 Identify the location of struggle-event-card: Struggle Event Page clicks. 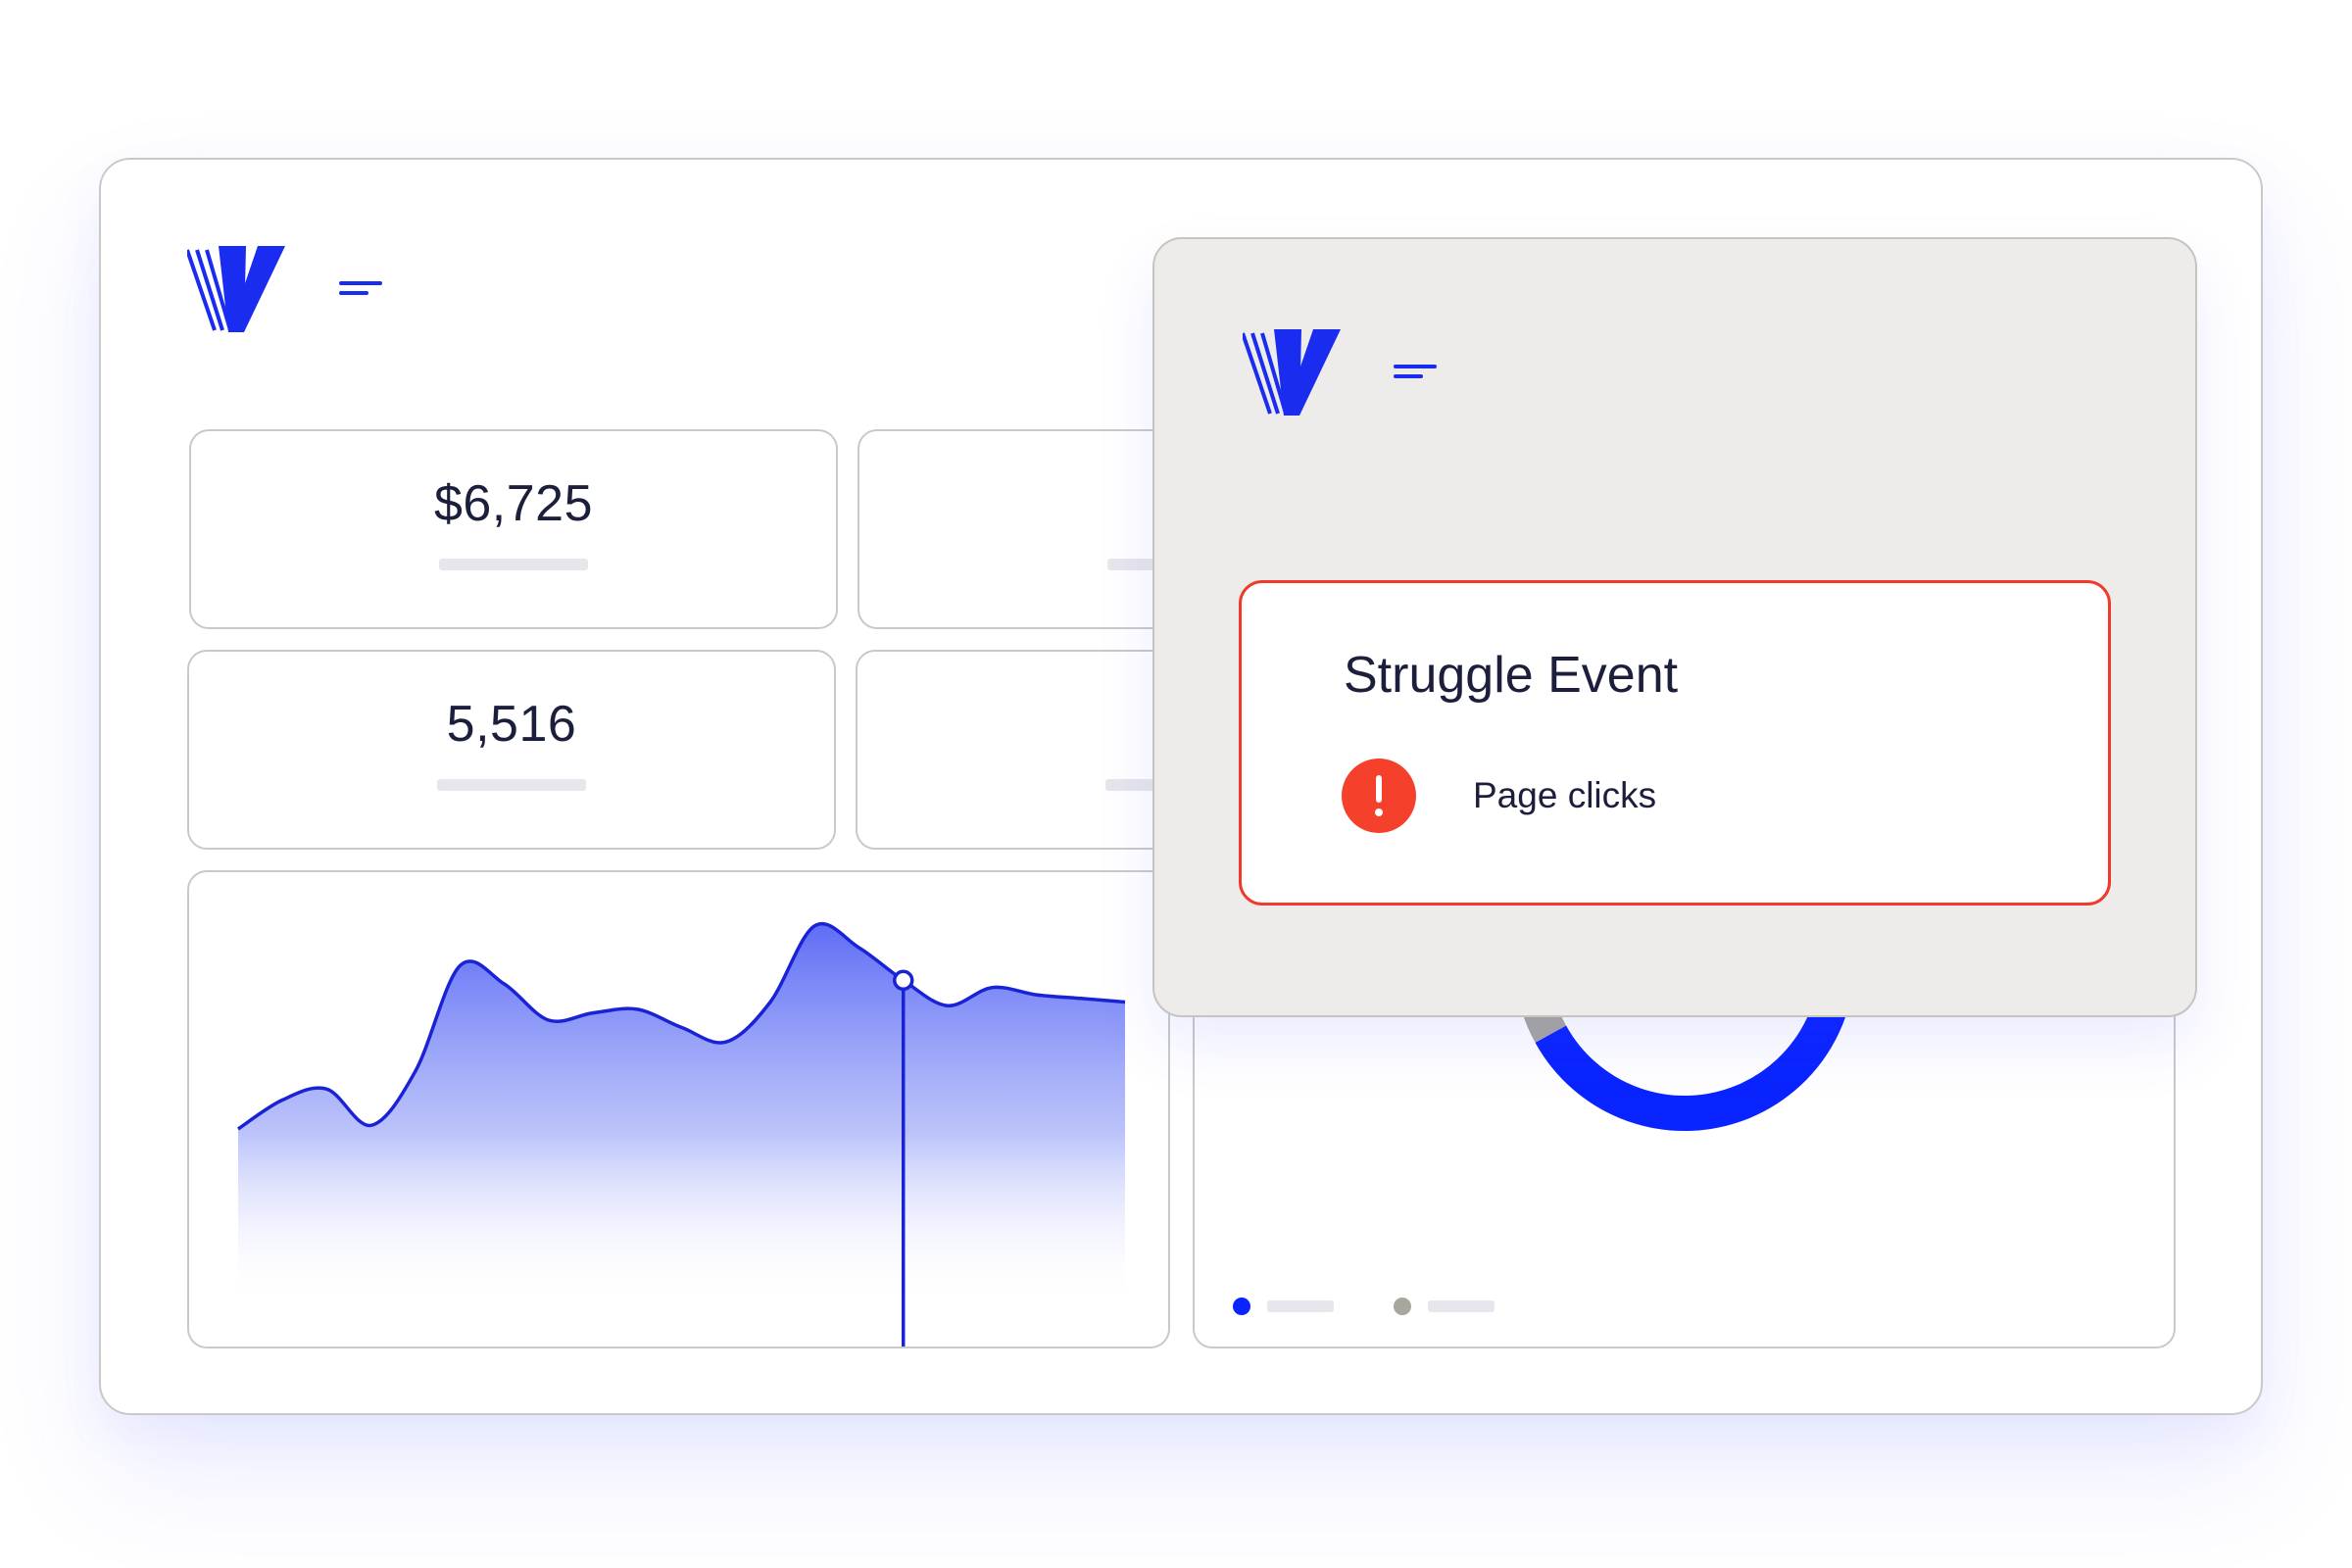
(1675, 743).